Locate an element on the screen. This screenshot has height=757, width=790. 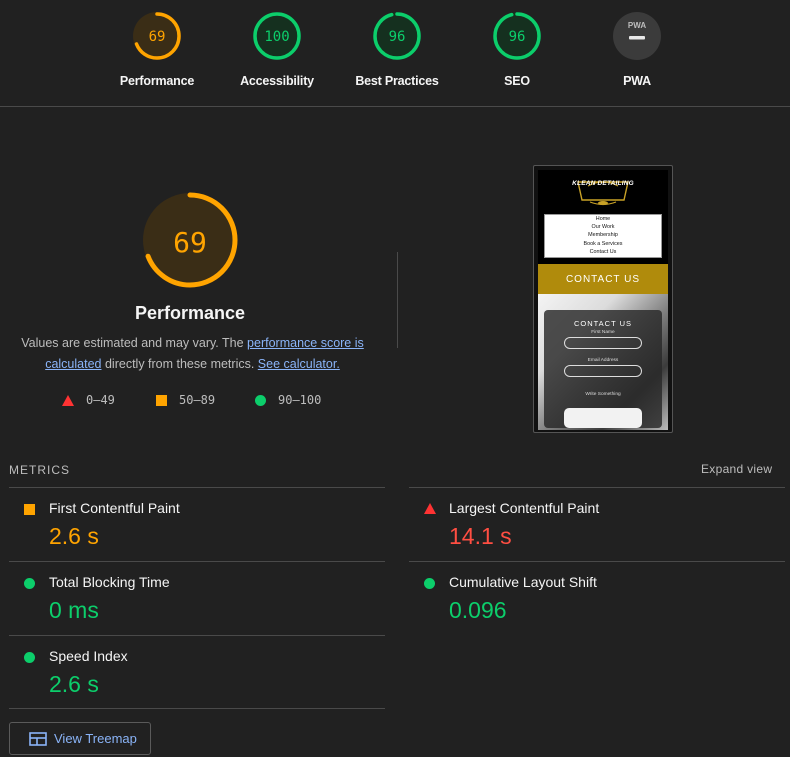
view-treemap-button: View Treemap is located at coordinates (80, 738).